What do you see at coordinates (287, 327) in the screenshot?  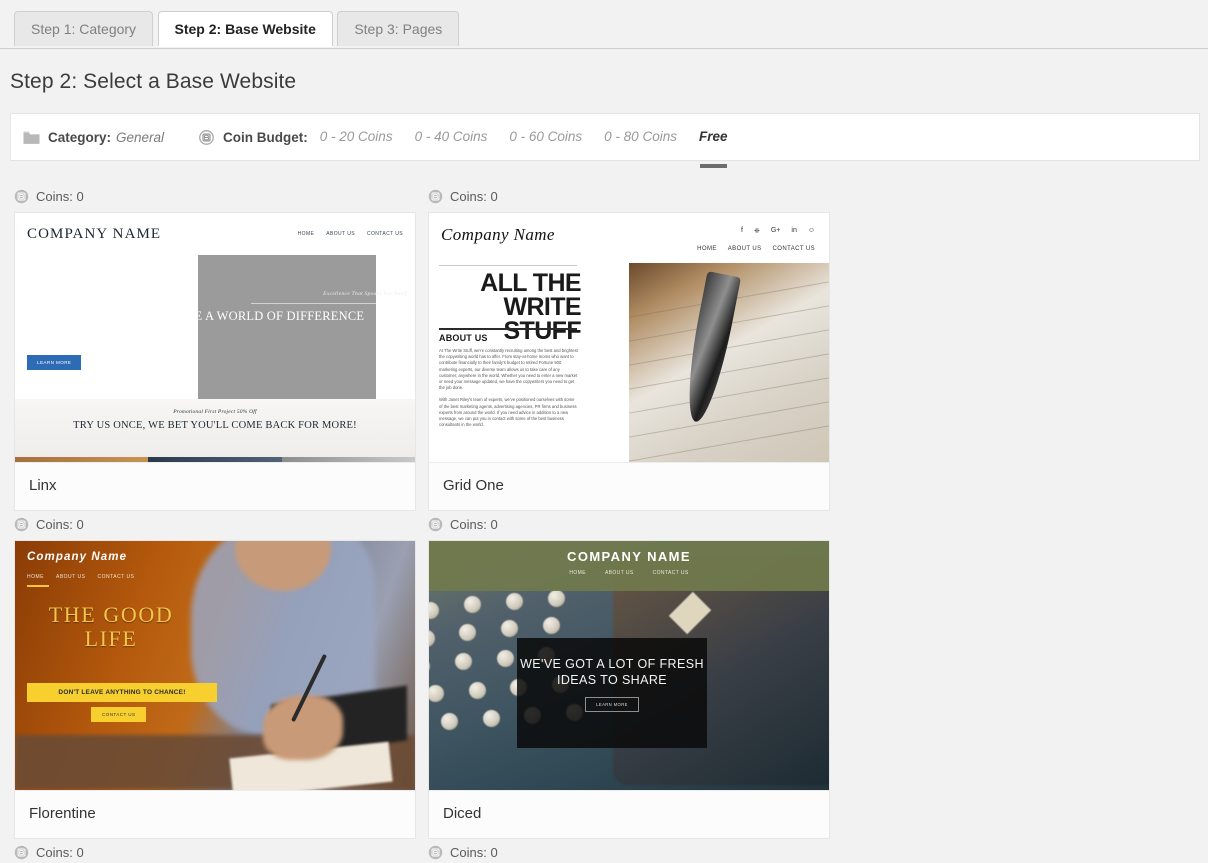 I see `preview-hero-block` at bounding box center [287, 327].